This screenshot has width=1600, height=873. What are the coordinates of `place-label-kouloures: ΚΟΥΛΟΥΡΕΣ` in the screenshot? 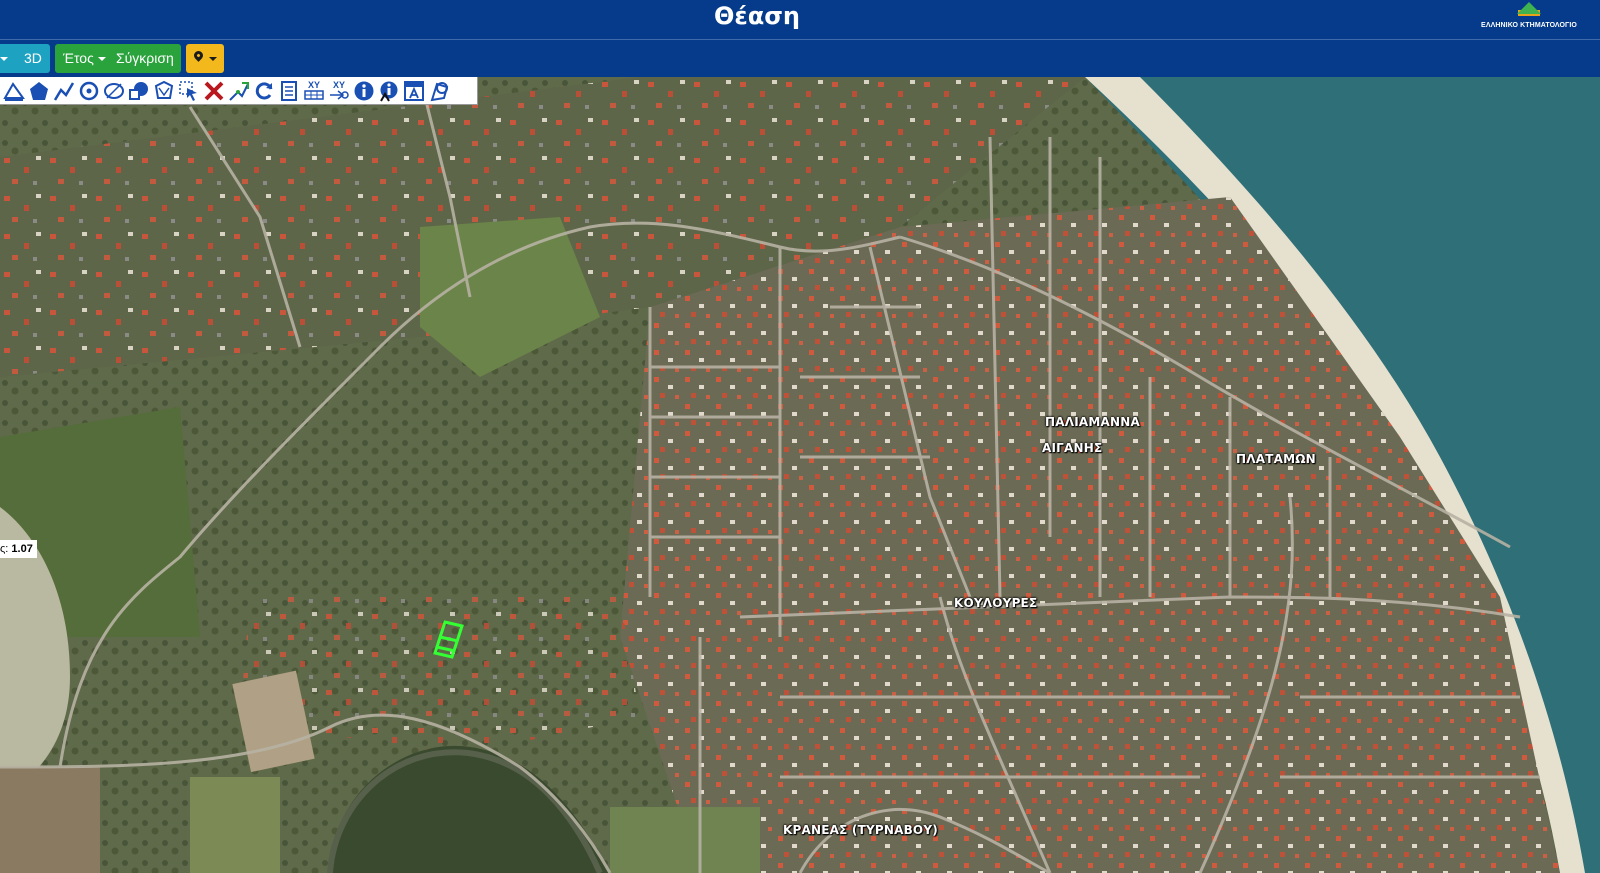 It's located at (996, 603).